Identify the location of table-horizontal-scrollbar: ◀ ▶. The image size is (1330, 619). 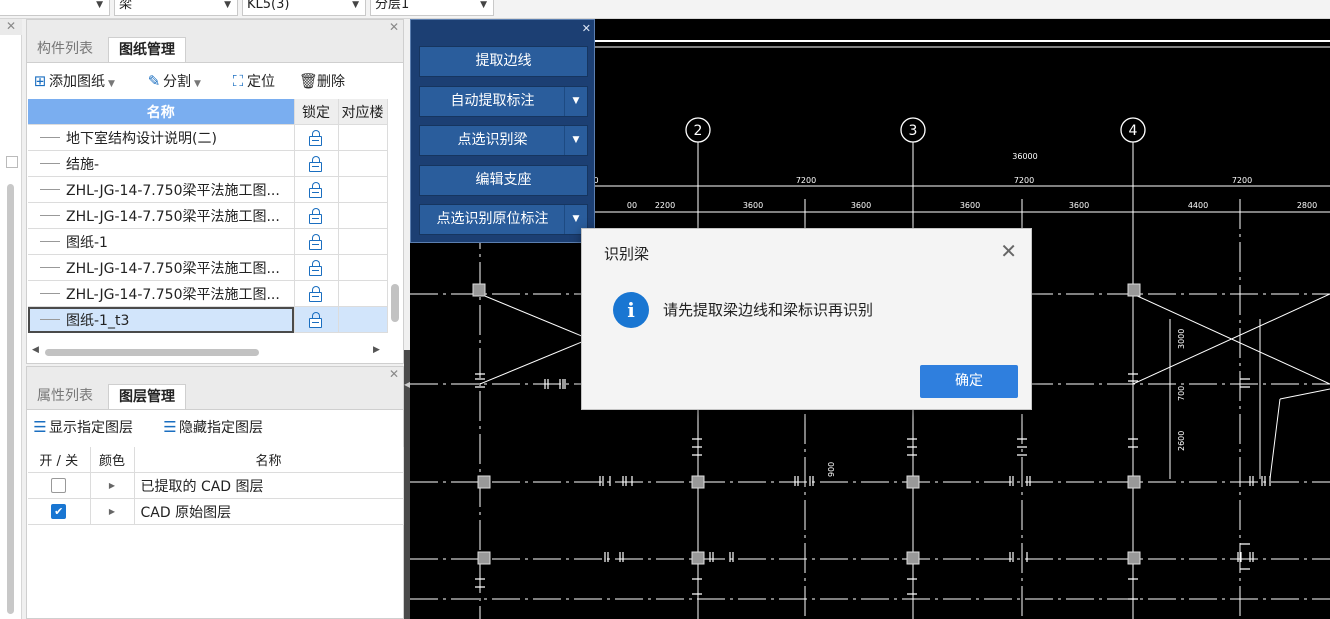
(207, 352).